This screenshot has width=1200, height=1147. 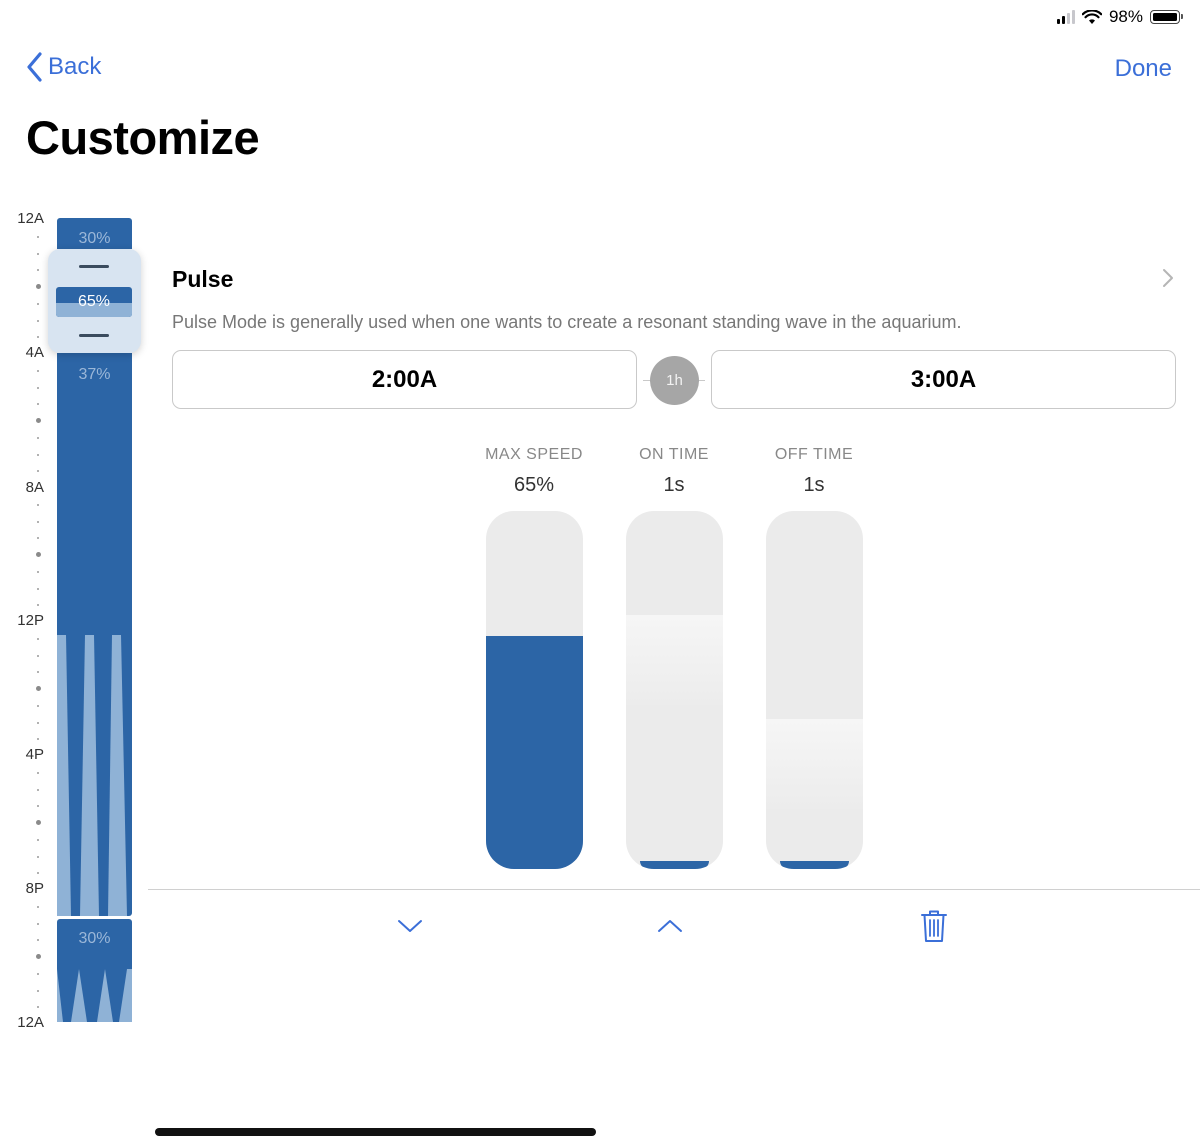 I want to click on max-speed-value: 65%, so click(x=534, y=485).